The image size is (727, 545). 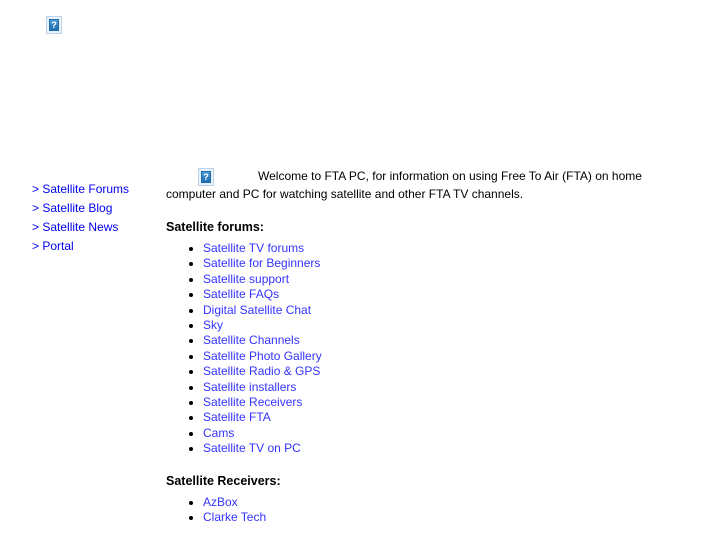 I want to click on list-item: Satellite Channels, so click(x=434, y=340).